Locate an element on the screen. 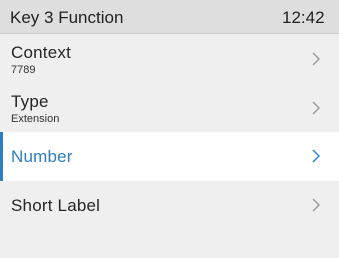  menu-item-label: Type is located at coordinates (30, 101).